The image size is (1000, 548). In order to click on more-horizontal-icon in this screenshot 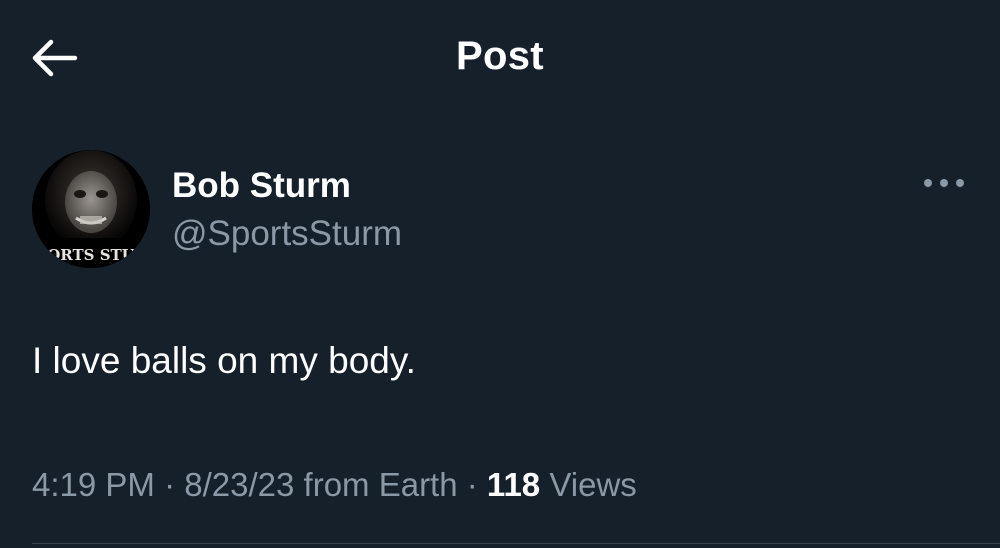, I will do `click(944, 185)`.